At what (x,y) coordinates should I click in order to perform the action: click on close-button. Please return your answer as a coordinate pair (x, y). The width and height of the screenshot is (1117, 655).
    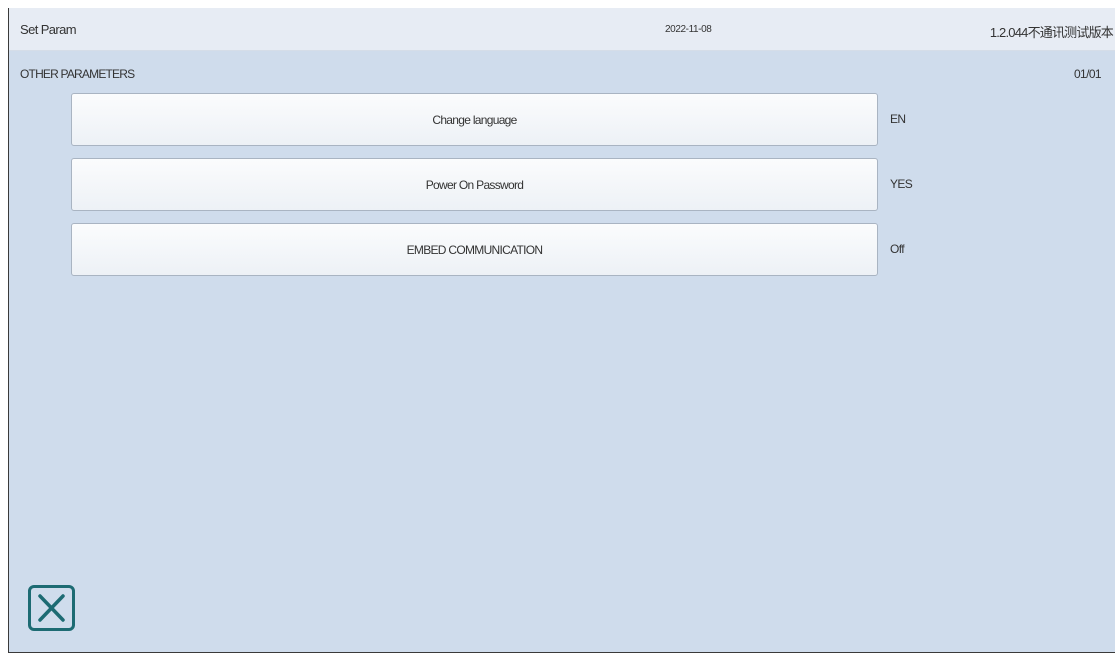
    Looking at the image, I should click on (51, 608).